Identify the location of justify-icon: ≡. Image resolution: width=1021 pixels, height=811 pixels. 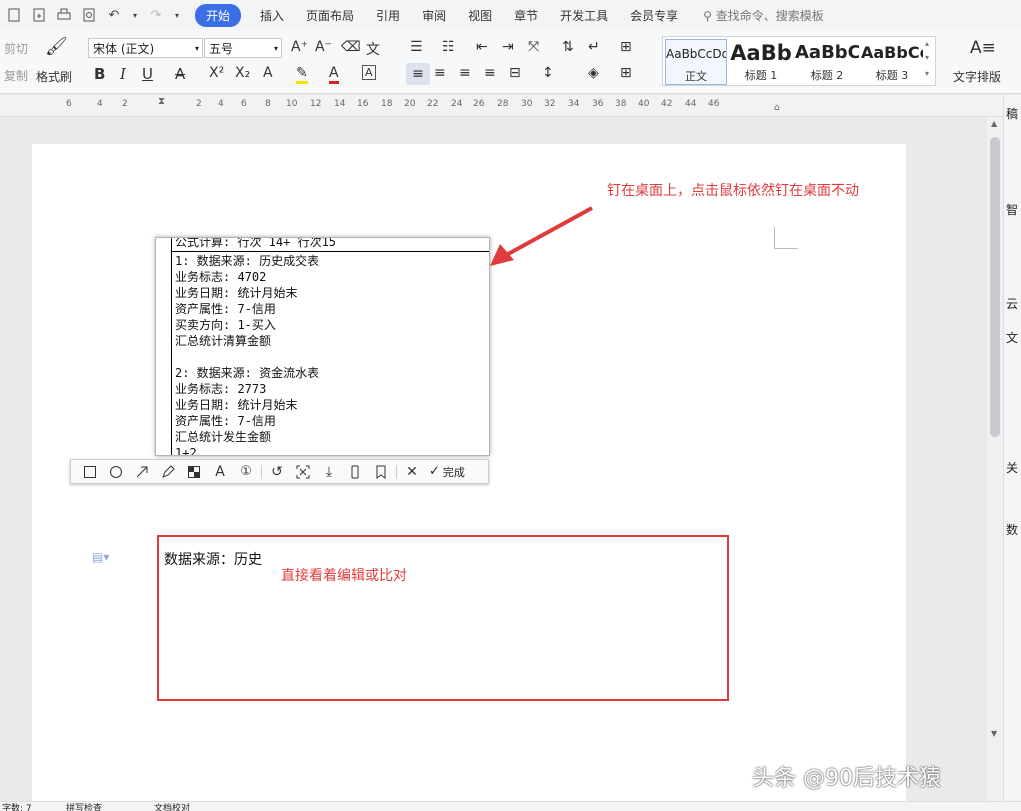
(490, 73).